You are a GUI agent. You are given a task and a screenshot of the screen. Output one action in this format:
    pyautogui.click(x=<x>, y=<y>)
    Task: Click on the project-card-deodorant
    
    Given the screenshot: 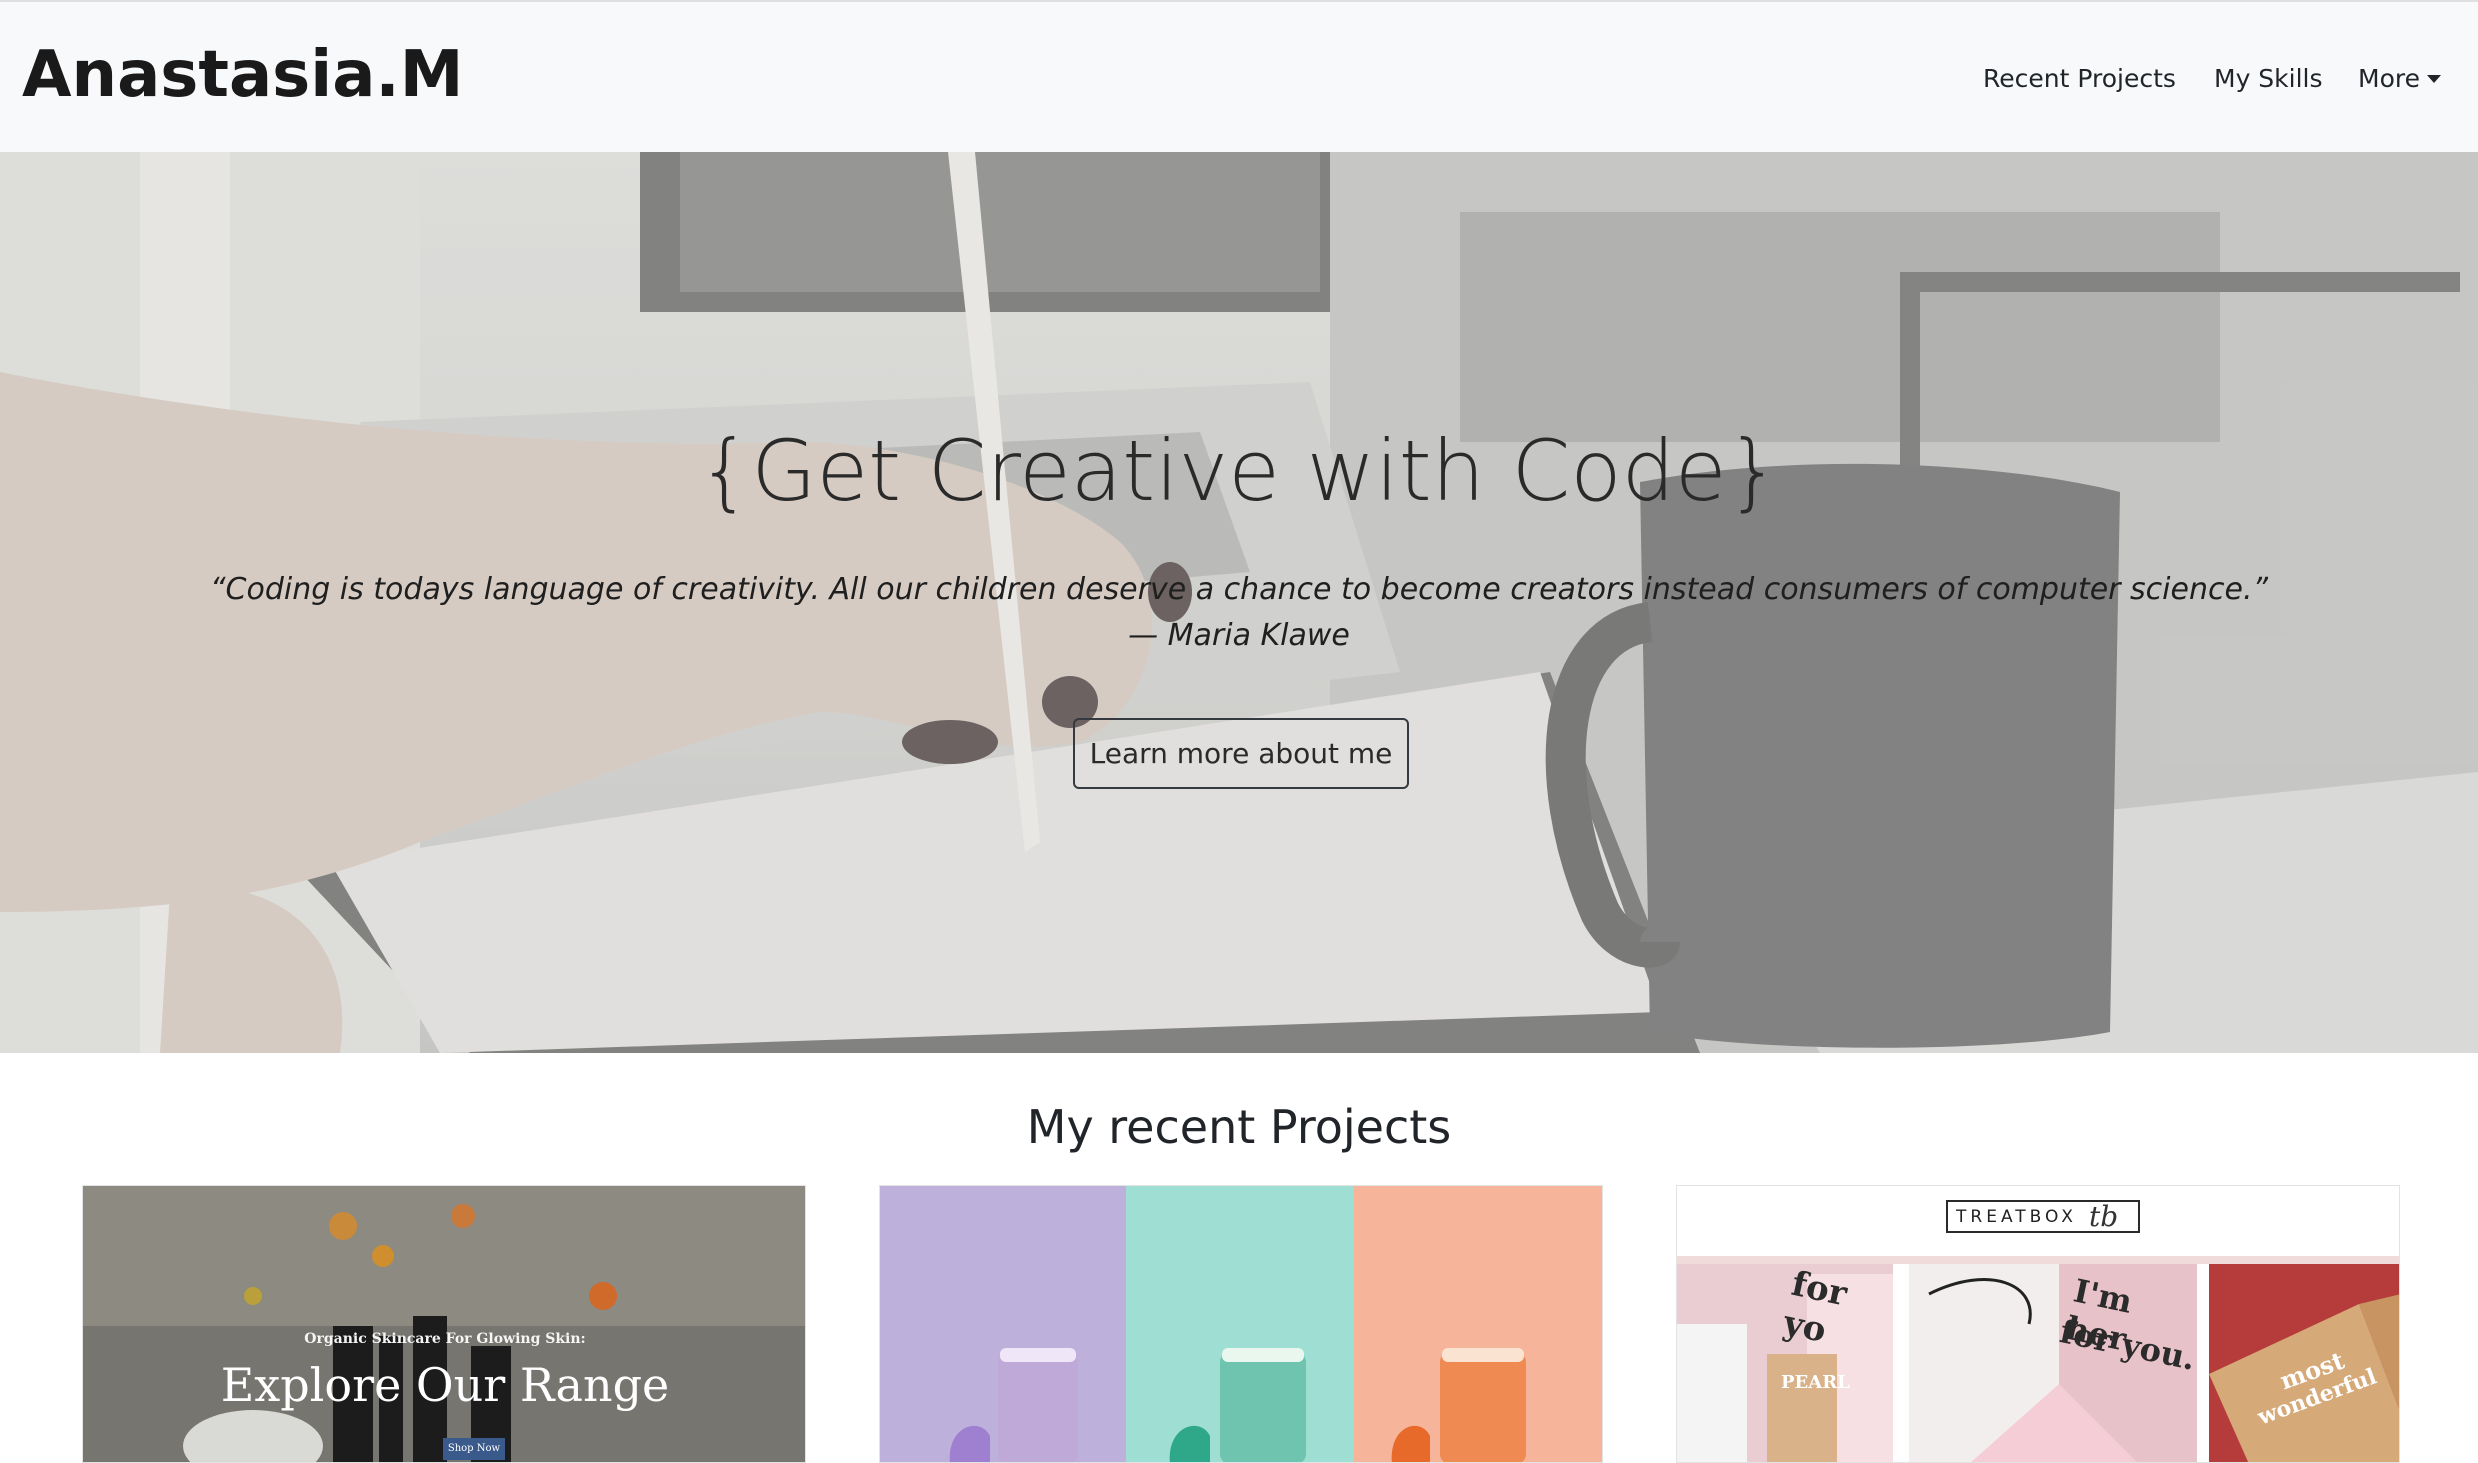 What is the action you would take?
    pyautogui.click(x=1241, y=1324)
    